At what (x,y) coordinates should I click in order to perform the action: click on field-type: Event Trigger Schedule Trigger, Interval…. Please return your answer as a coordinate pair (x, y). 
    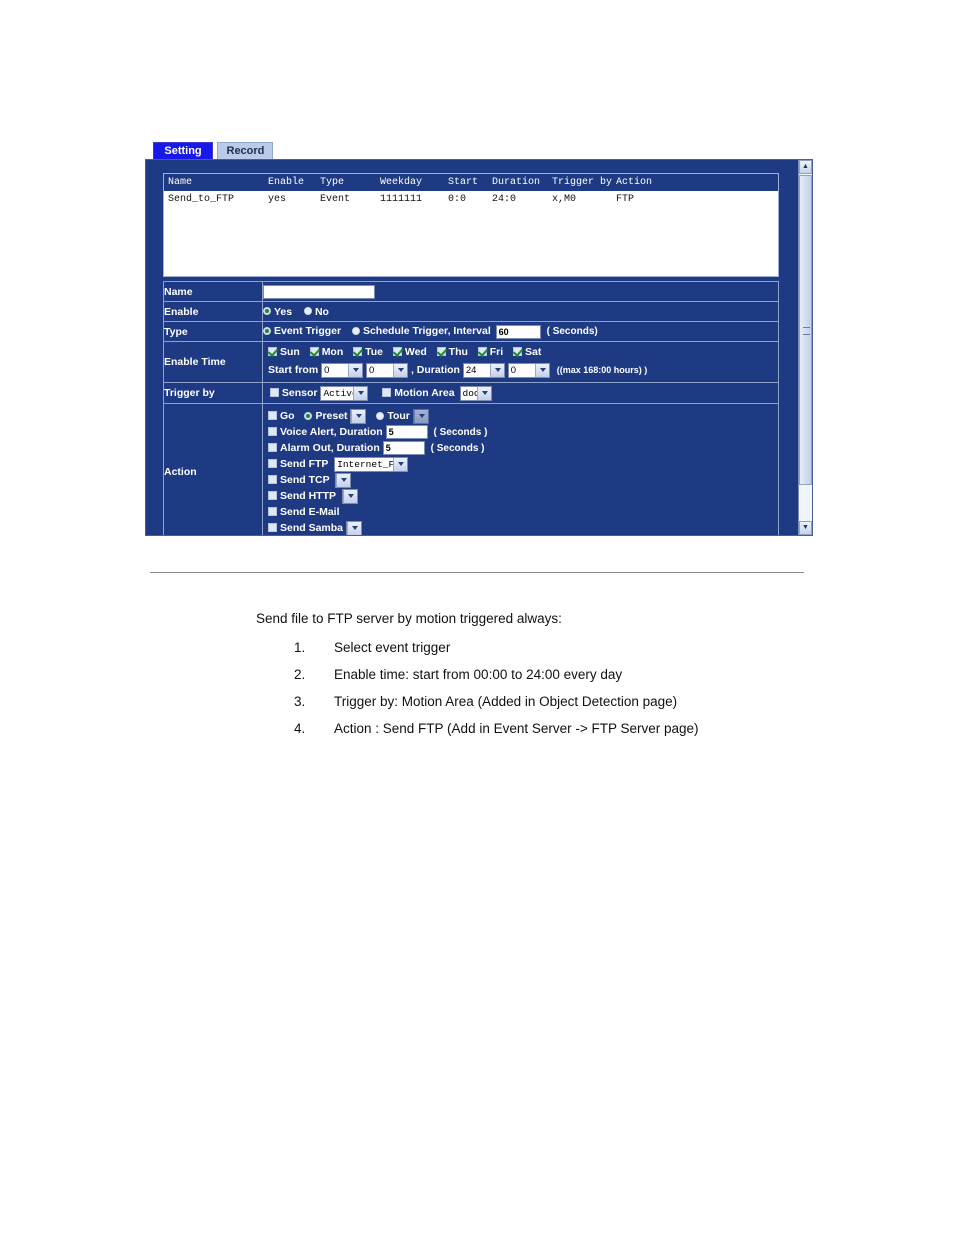
    Looking at the image, I should click on (520, 331).